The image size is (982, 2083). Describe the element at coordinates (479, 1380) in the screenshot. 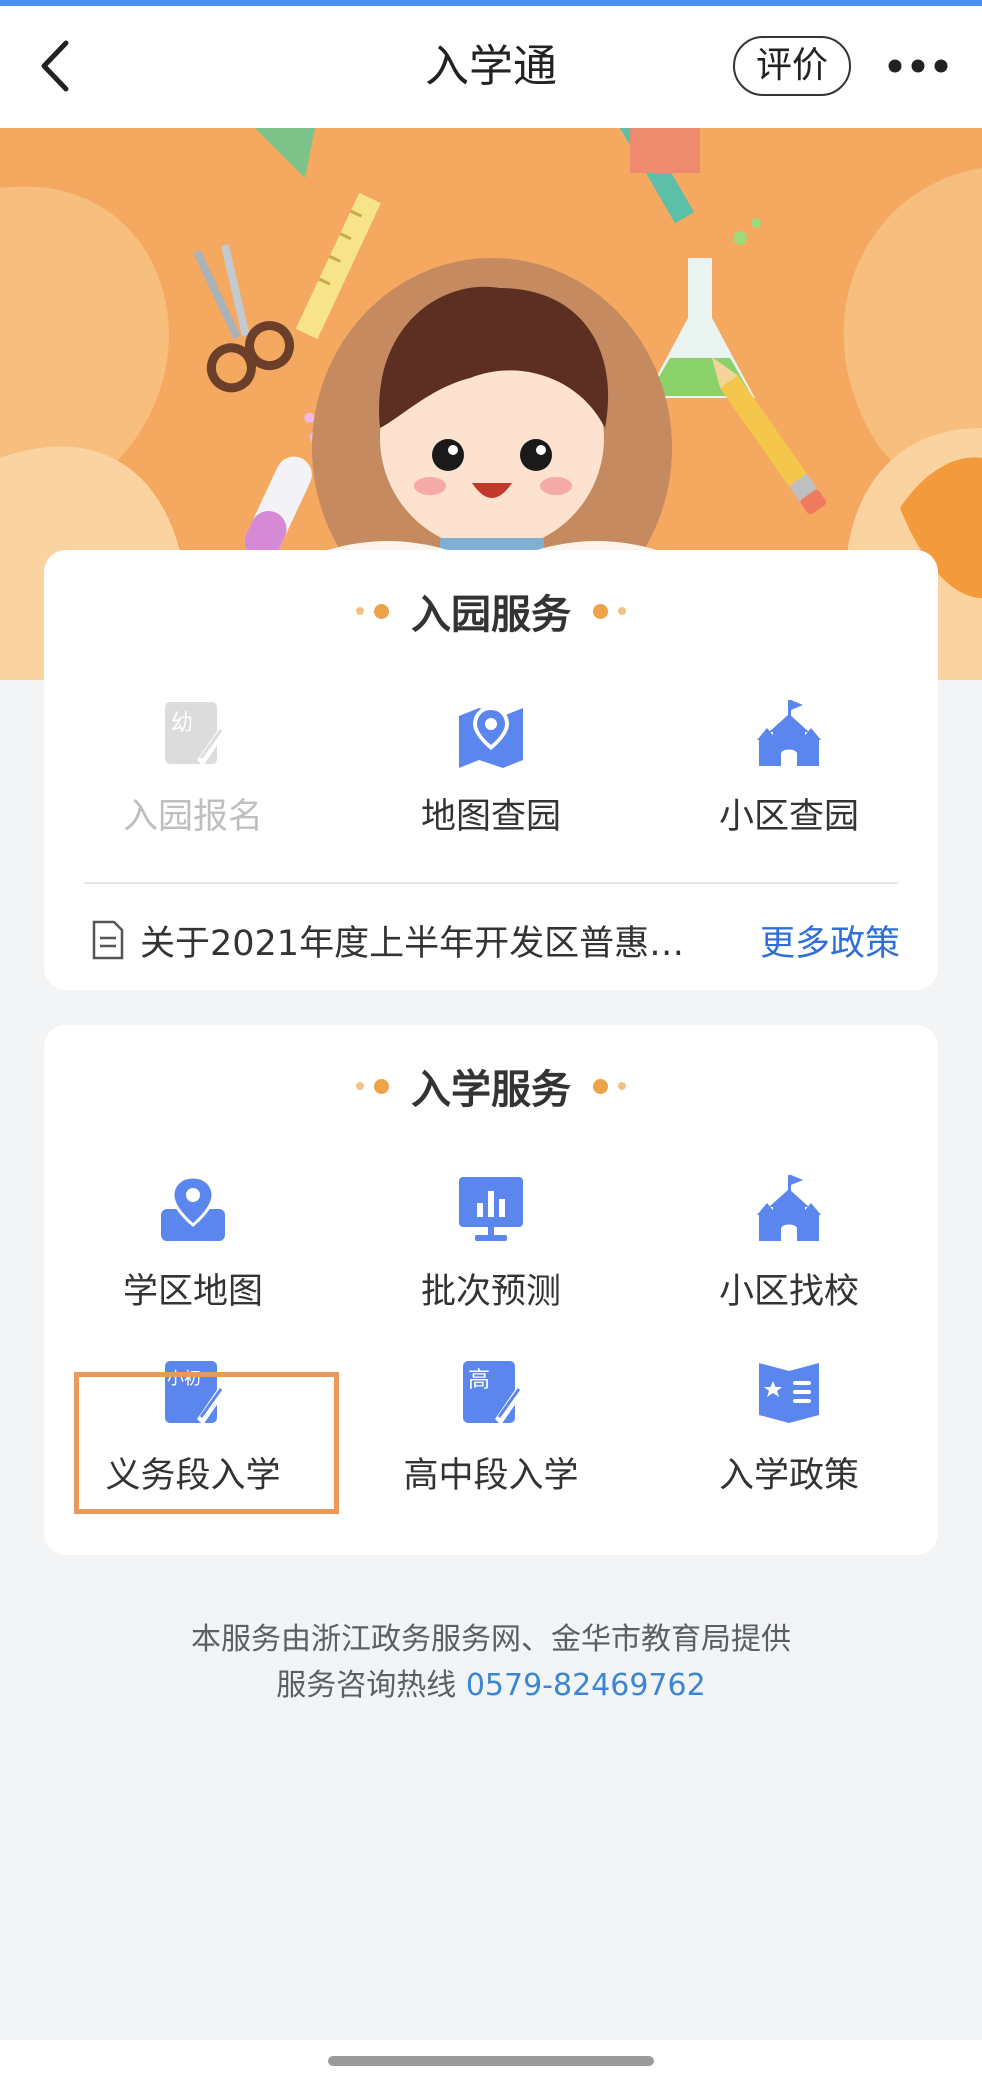

I see `icon-badge-text: 高` at that location.